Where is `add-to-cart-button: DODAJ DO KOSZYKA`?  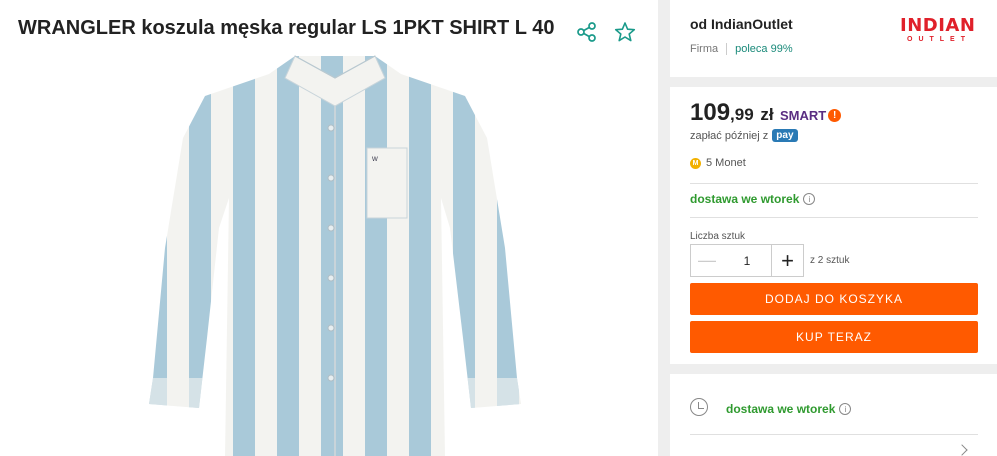
add-to-cart-button: DODAJ DO KOSZYKA is located at coordinates (834, 299).